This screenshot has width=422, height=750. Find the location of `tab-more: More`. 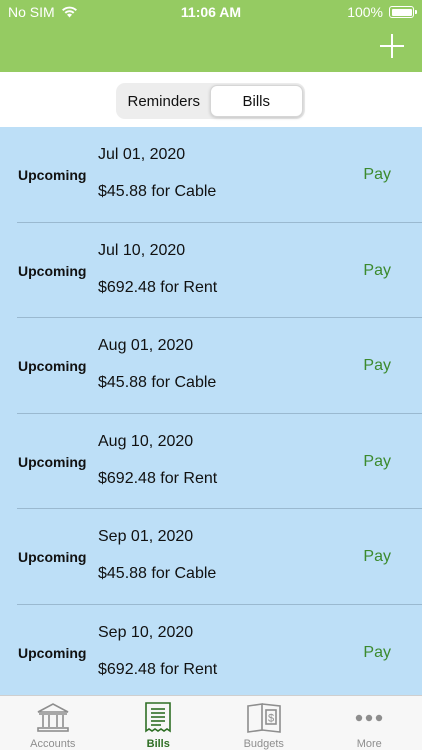

tab-more: More is located at coordinates (369, 723).